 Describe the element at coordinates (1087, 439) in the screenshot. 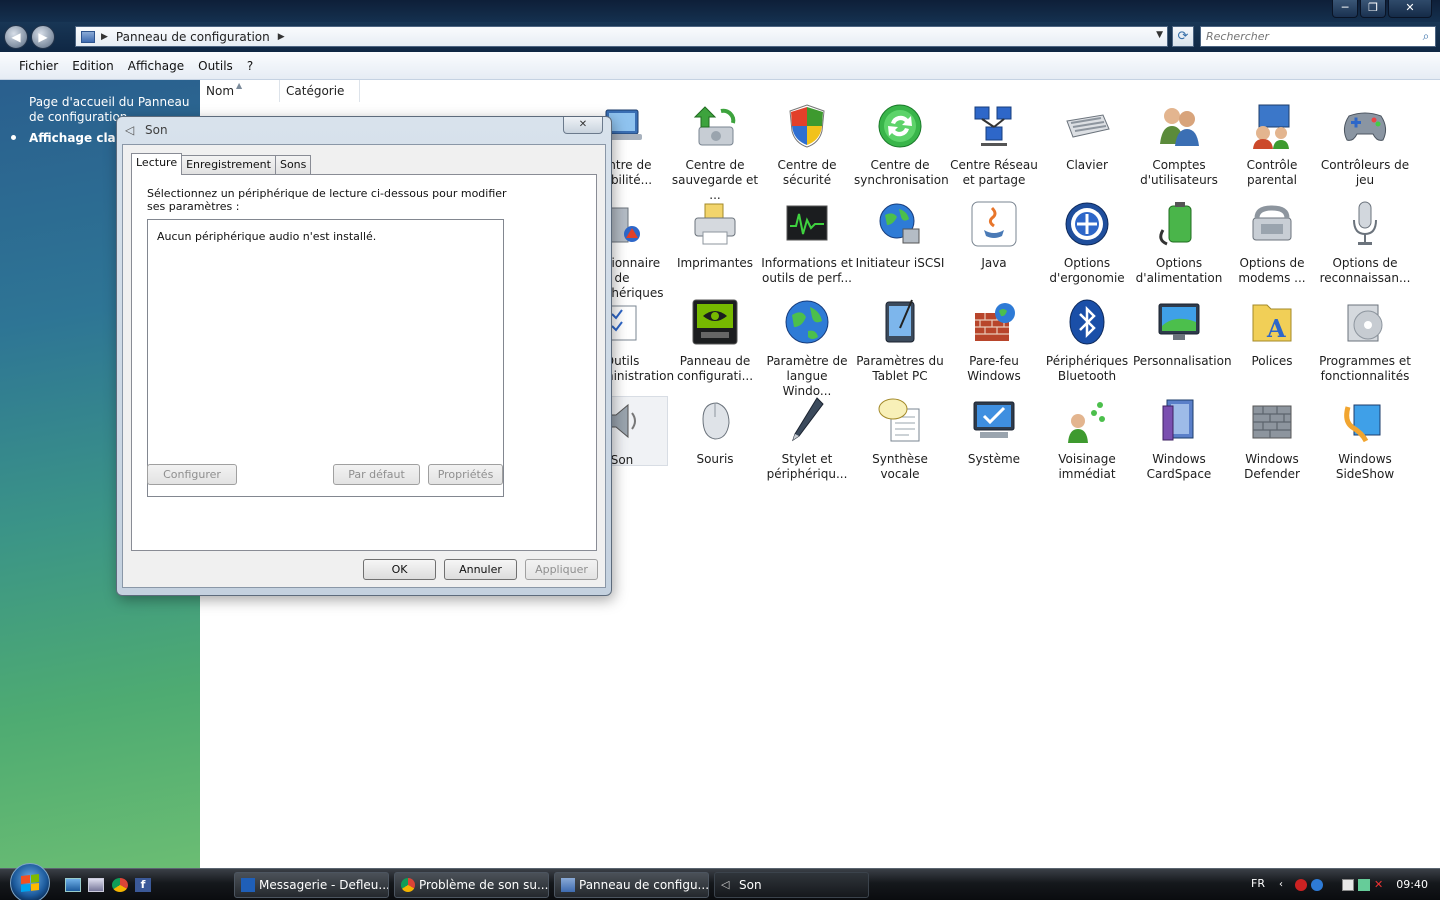

I see `item-people-near-me: Voisinage immédiat` at that location.